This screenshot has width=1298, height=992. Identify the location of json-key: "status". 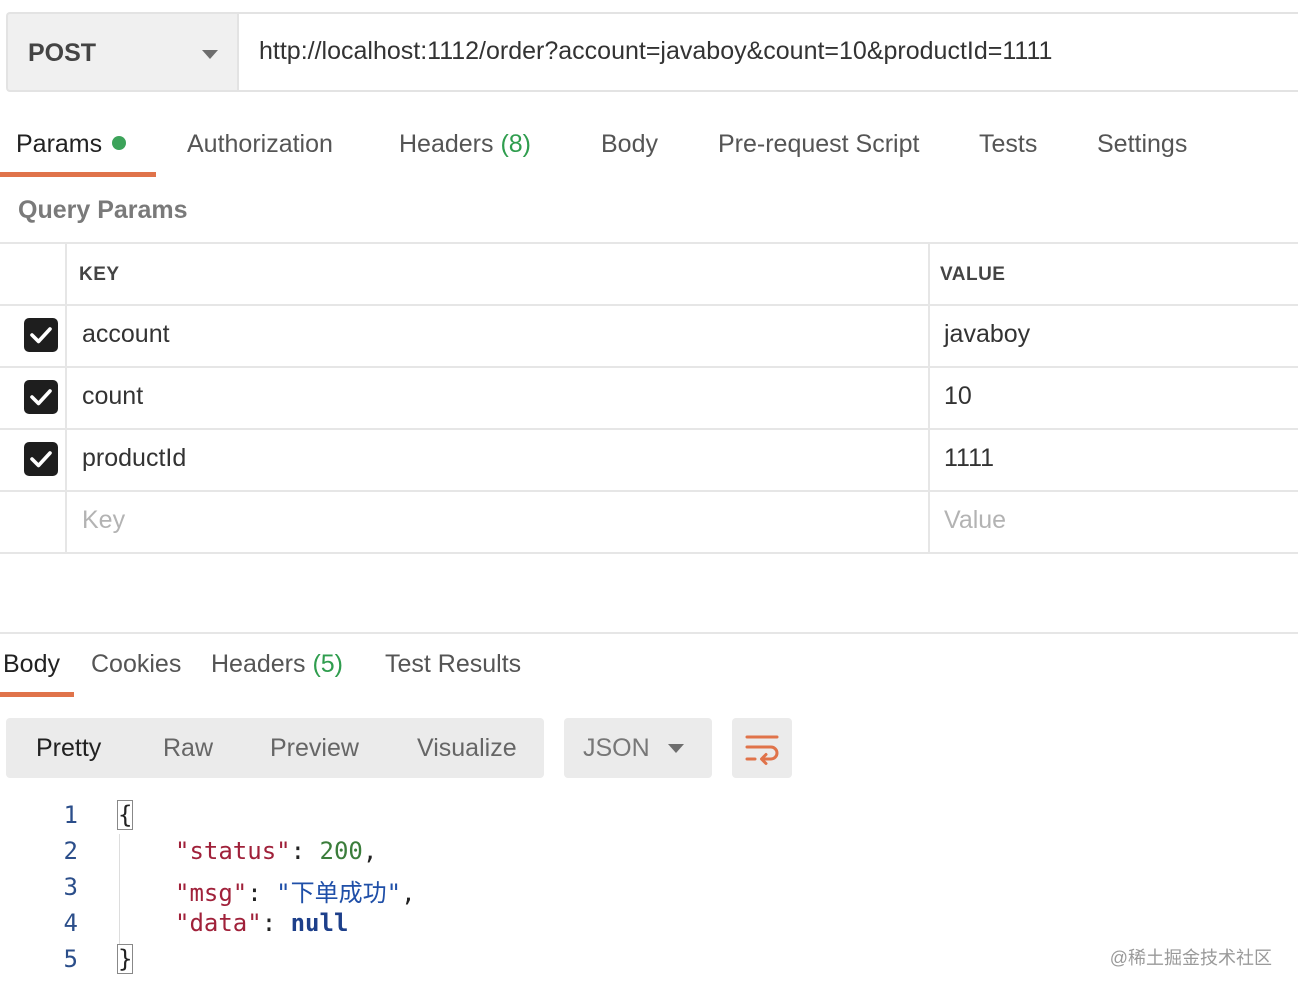
(233, 851).